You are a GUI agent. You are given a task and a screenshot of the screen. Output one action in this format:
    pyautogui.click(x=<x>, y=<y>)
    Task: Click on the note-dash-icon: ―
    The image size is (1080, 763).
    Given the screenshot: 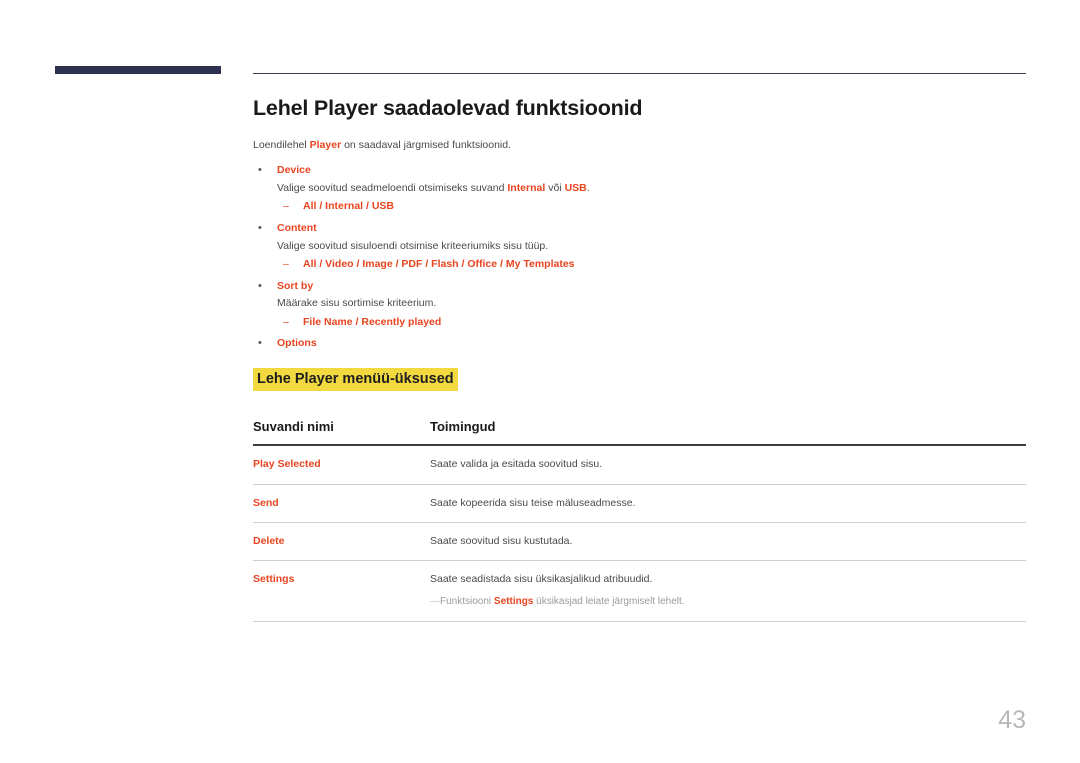 What is the action you would take?
    pyautogui.click(x=435, y=602)
    